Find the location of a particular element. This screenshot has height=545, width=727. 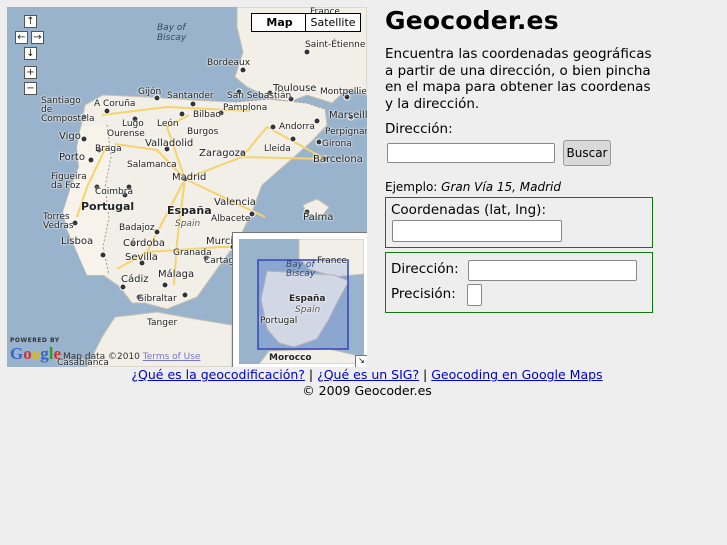

city-label: Saint-Étienne is located at coordinates (335, 45).